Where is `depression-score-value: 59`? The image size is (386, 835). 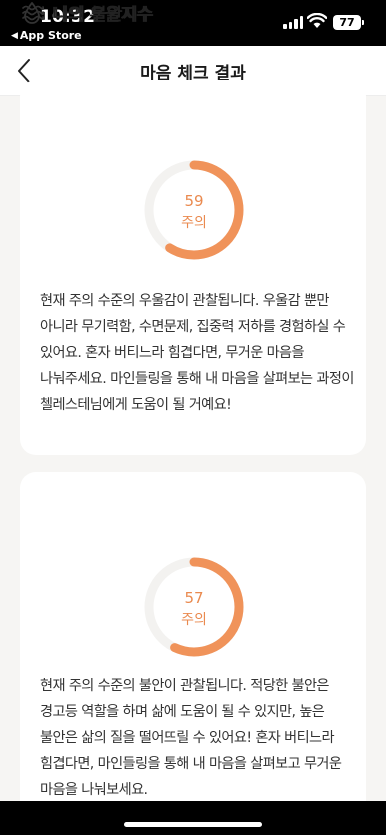
depression-score-value: 59 is located at coordinates (194, 201).